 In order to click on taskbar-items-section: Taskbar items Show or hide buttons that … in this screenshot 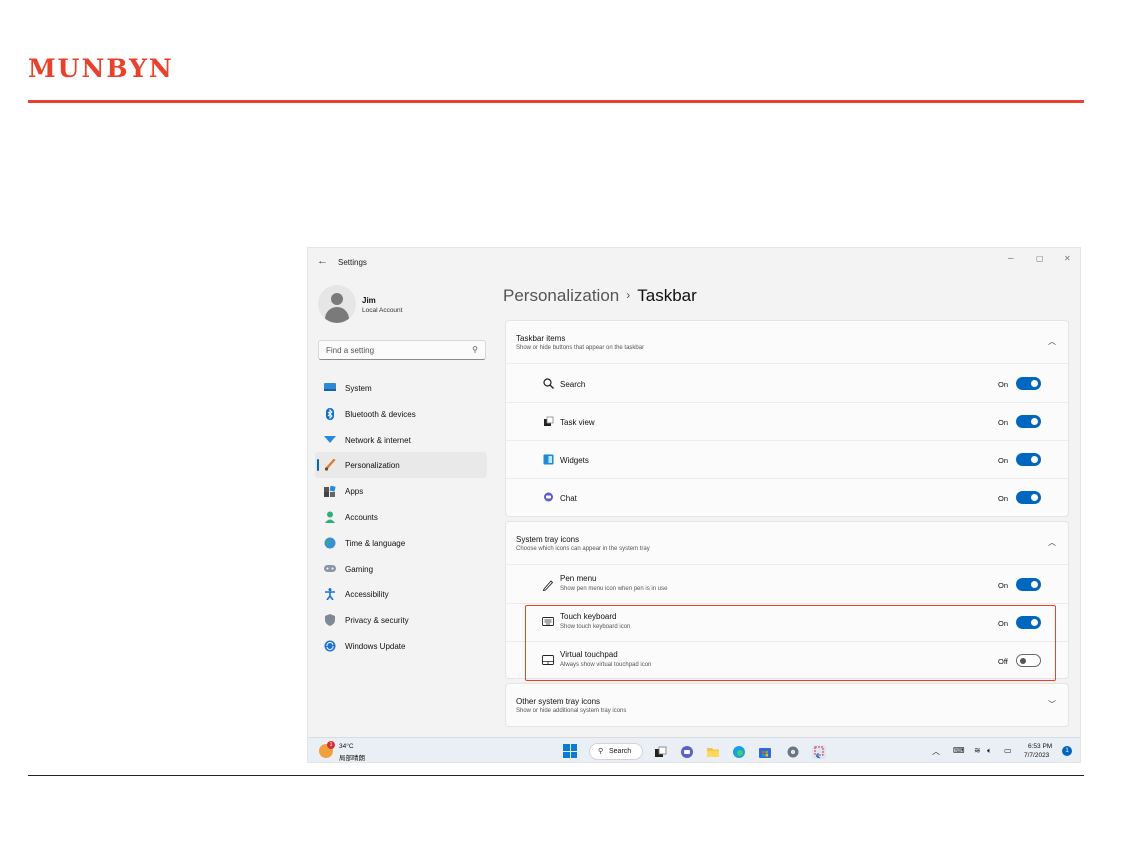, I will do `click(787, 418)`.